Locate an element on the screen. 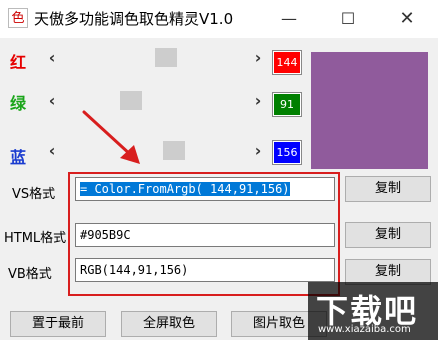 The height and width of the screenshot is (340, 438). copy-html-button: 复制 is located at coordinates (388, 235).